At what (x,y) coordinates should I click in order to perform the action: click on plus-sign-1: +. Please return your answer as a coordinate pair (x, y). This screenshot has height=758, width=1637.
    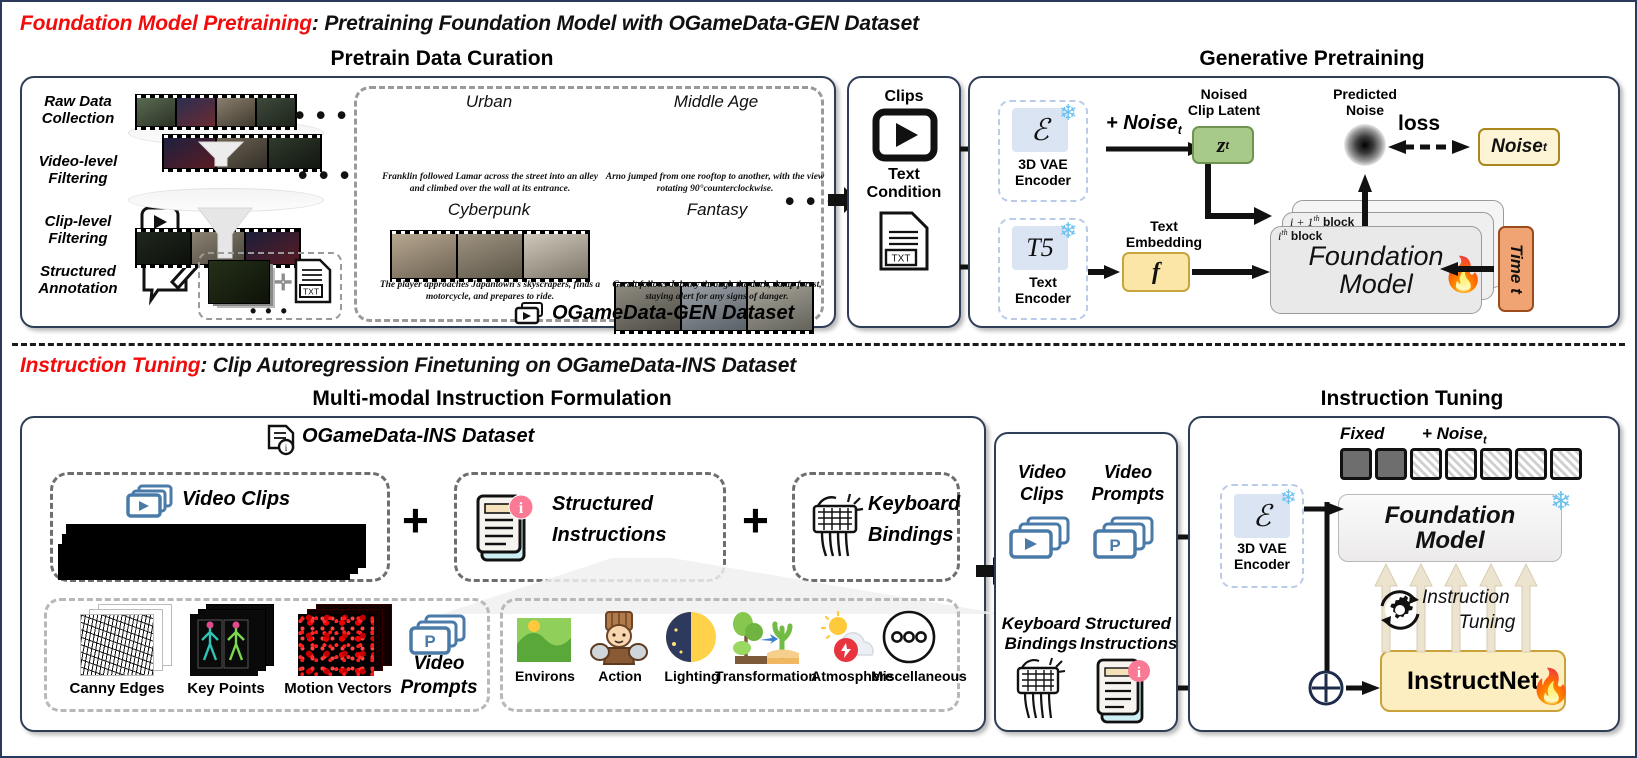
    Looking at the image, I should click on (415, 520).